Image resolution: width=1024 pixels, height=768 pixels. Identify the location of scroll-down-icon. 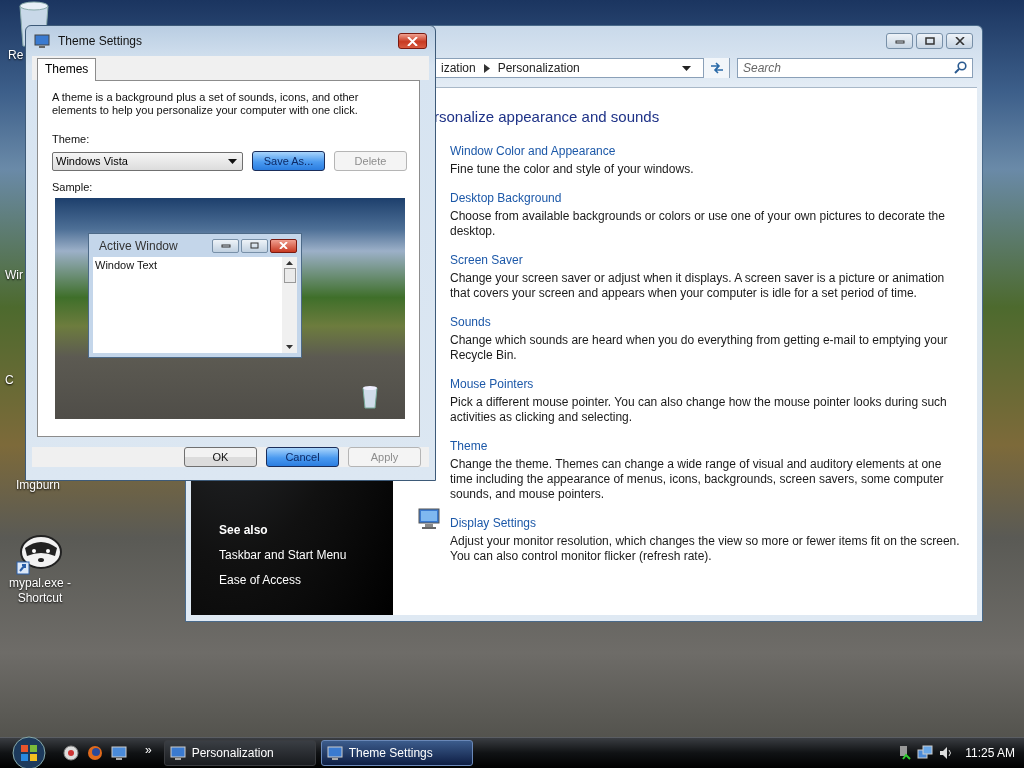
(289, 347).